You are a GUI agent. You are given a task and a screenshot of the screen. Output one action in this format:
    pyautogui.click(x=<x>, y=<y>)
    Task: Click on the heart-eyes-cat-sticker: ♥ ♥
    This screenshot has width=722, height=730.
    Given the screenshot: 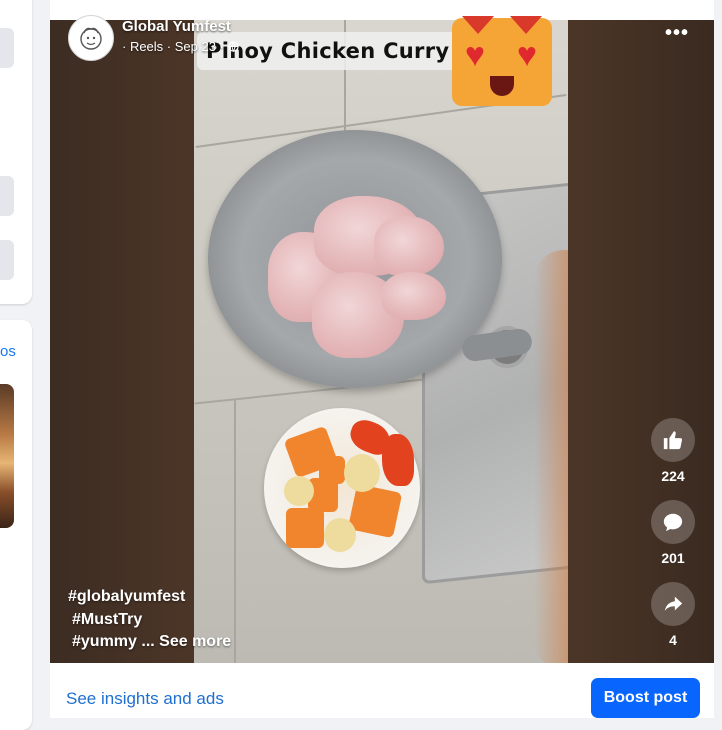 What is the action you would take?
    pyautogui.click(x=502, y=61)
    